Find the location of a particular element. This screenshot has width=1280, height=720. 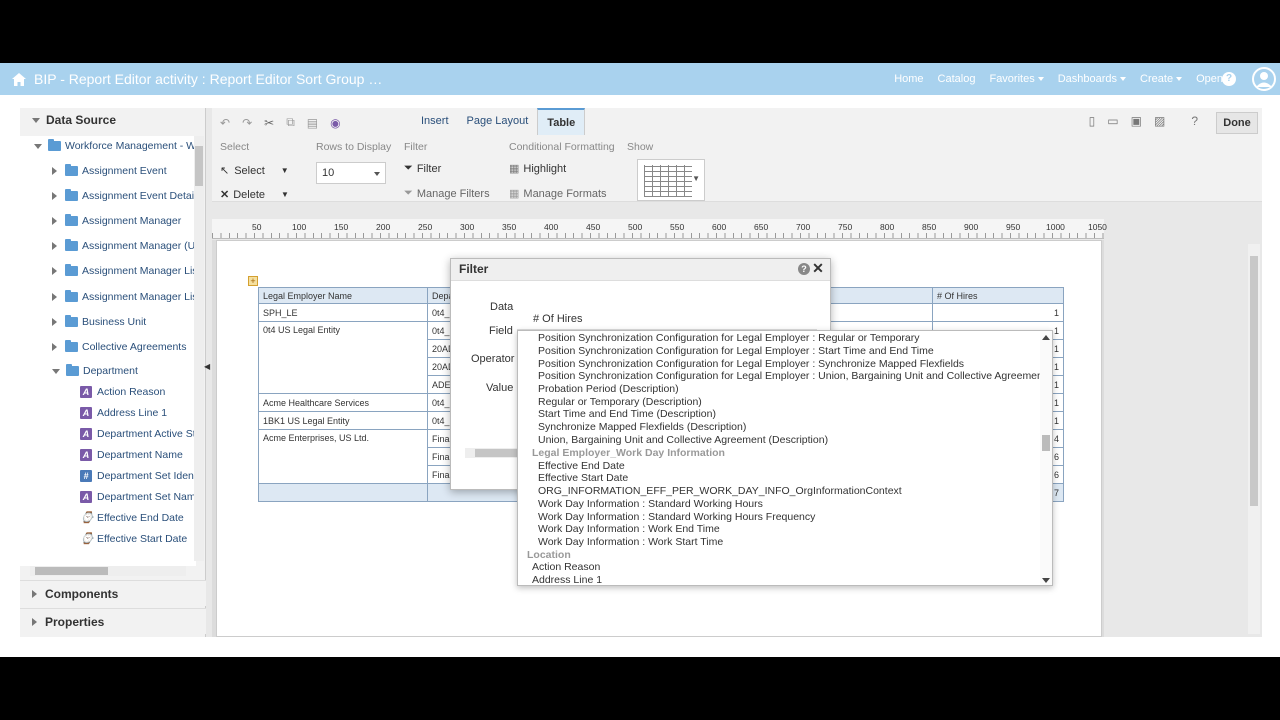

ruler-label: 400 is located at coordinates (551, 227).